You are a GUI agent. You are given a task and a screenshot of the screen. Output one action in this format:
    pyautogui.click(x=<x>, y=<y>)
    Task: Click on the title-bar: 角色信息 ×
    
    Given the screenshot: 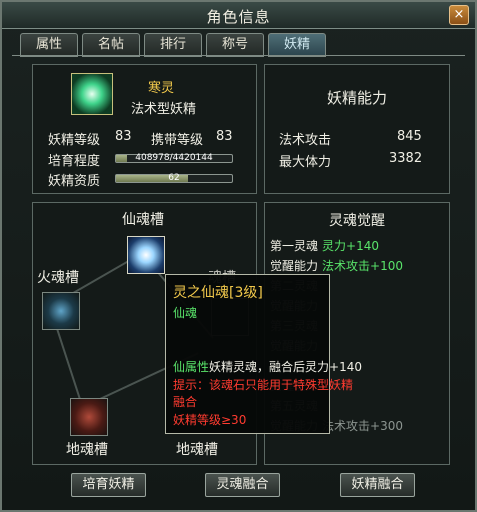 What is the action you would take?
    pyautogui.click(x=238, y=15)
    